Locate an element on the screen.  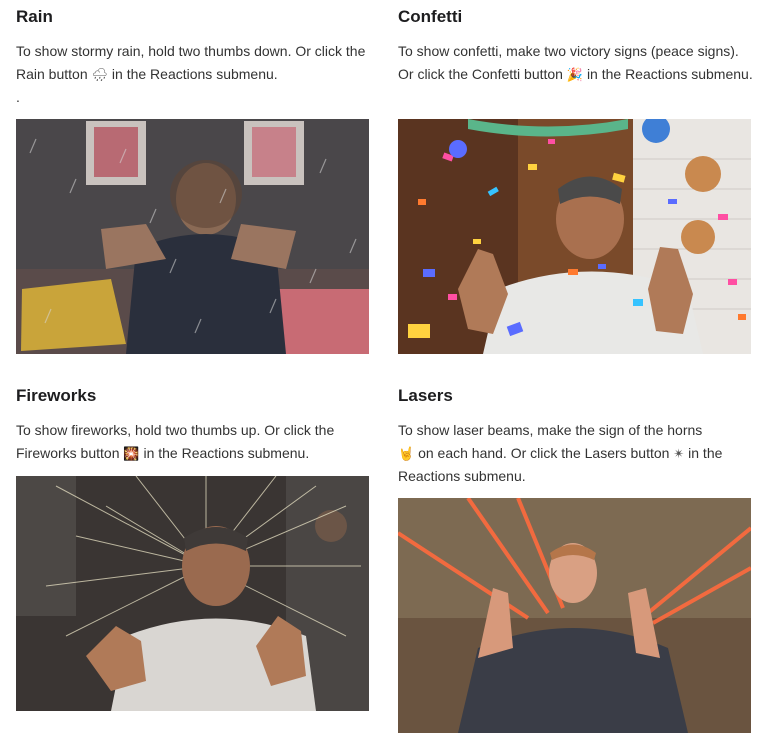
confetti-photo is located at coordinates (574, 236).